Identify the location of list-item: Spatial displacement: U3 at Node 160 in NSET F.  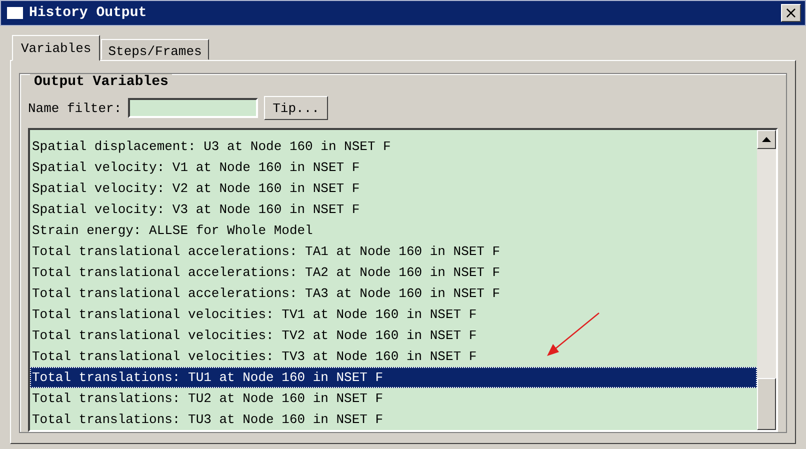
(393, 146).